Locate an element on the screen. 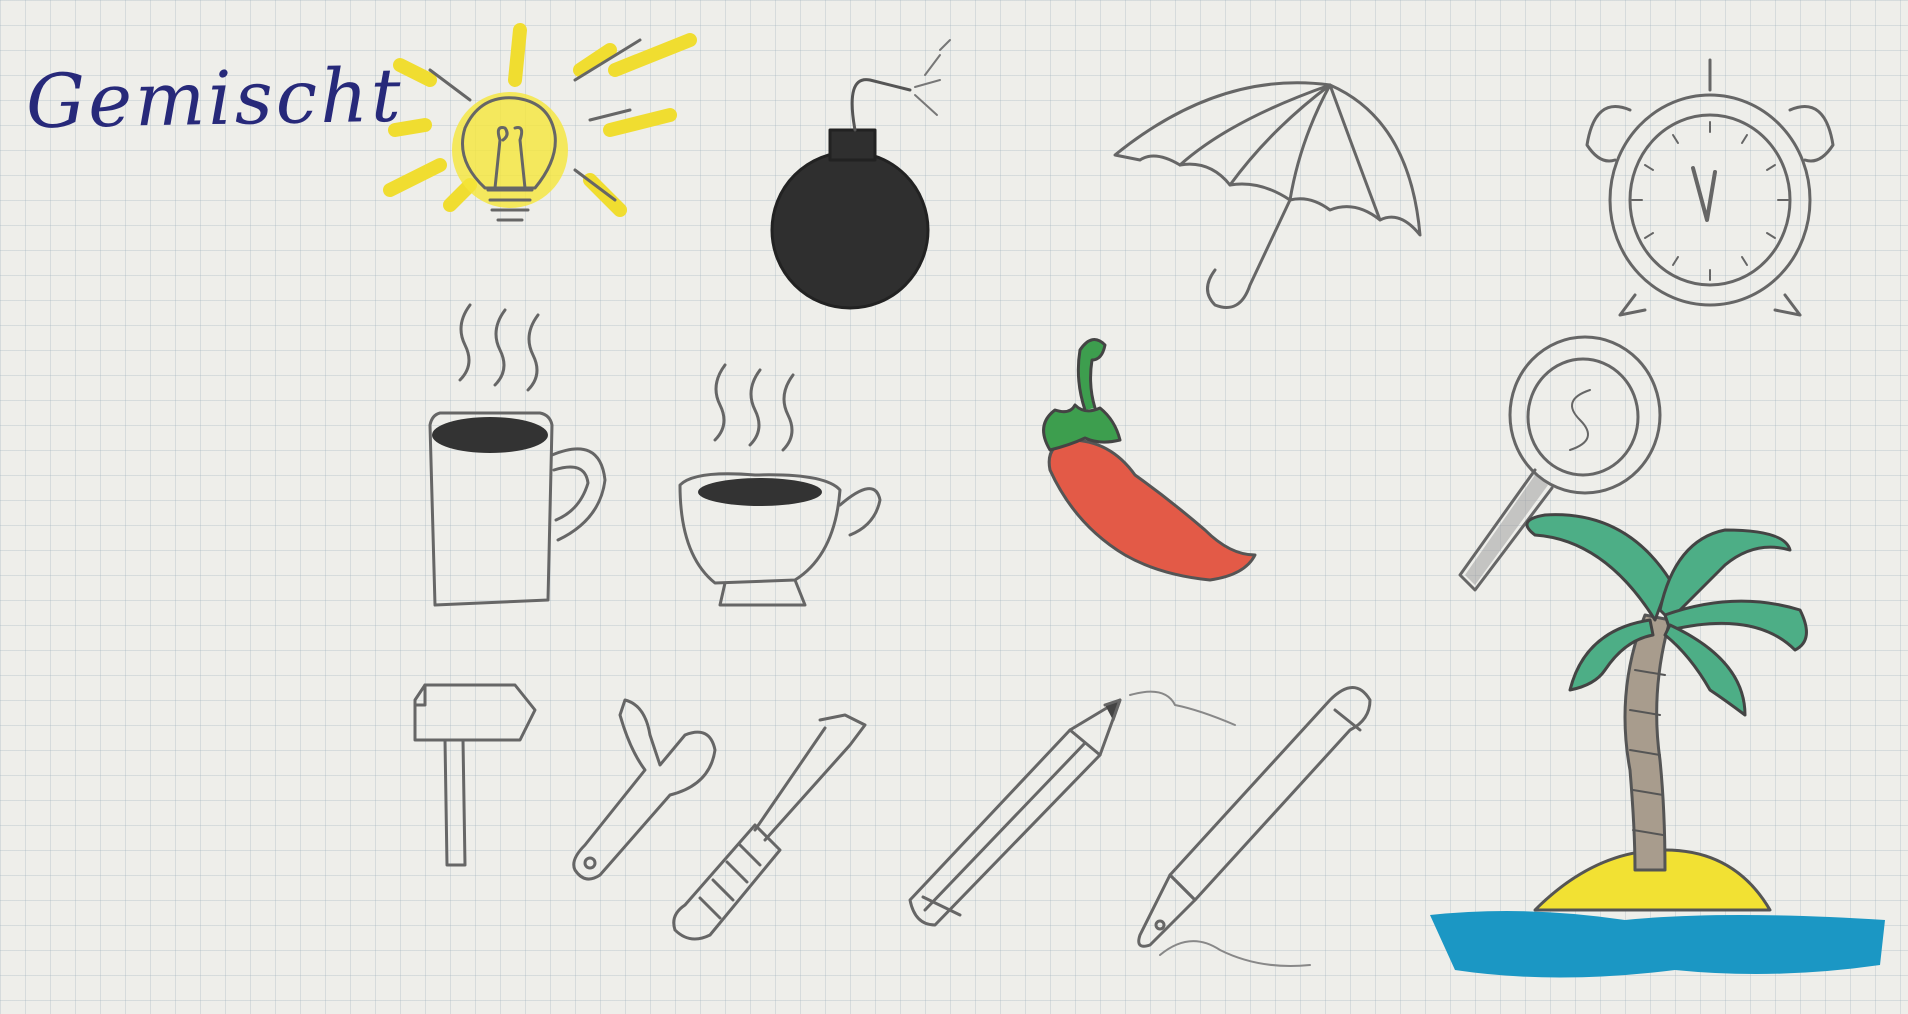 Image resolution: width=1908 pixels, height=1014 pixels. hammer-icon is located at coordinates (475, 775).